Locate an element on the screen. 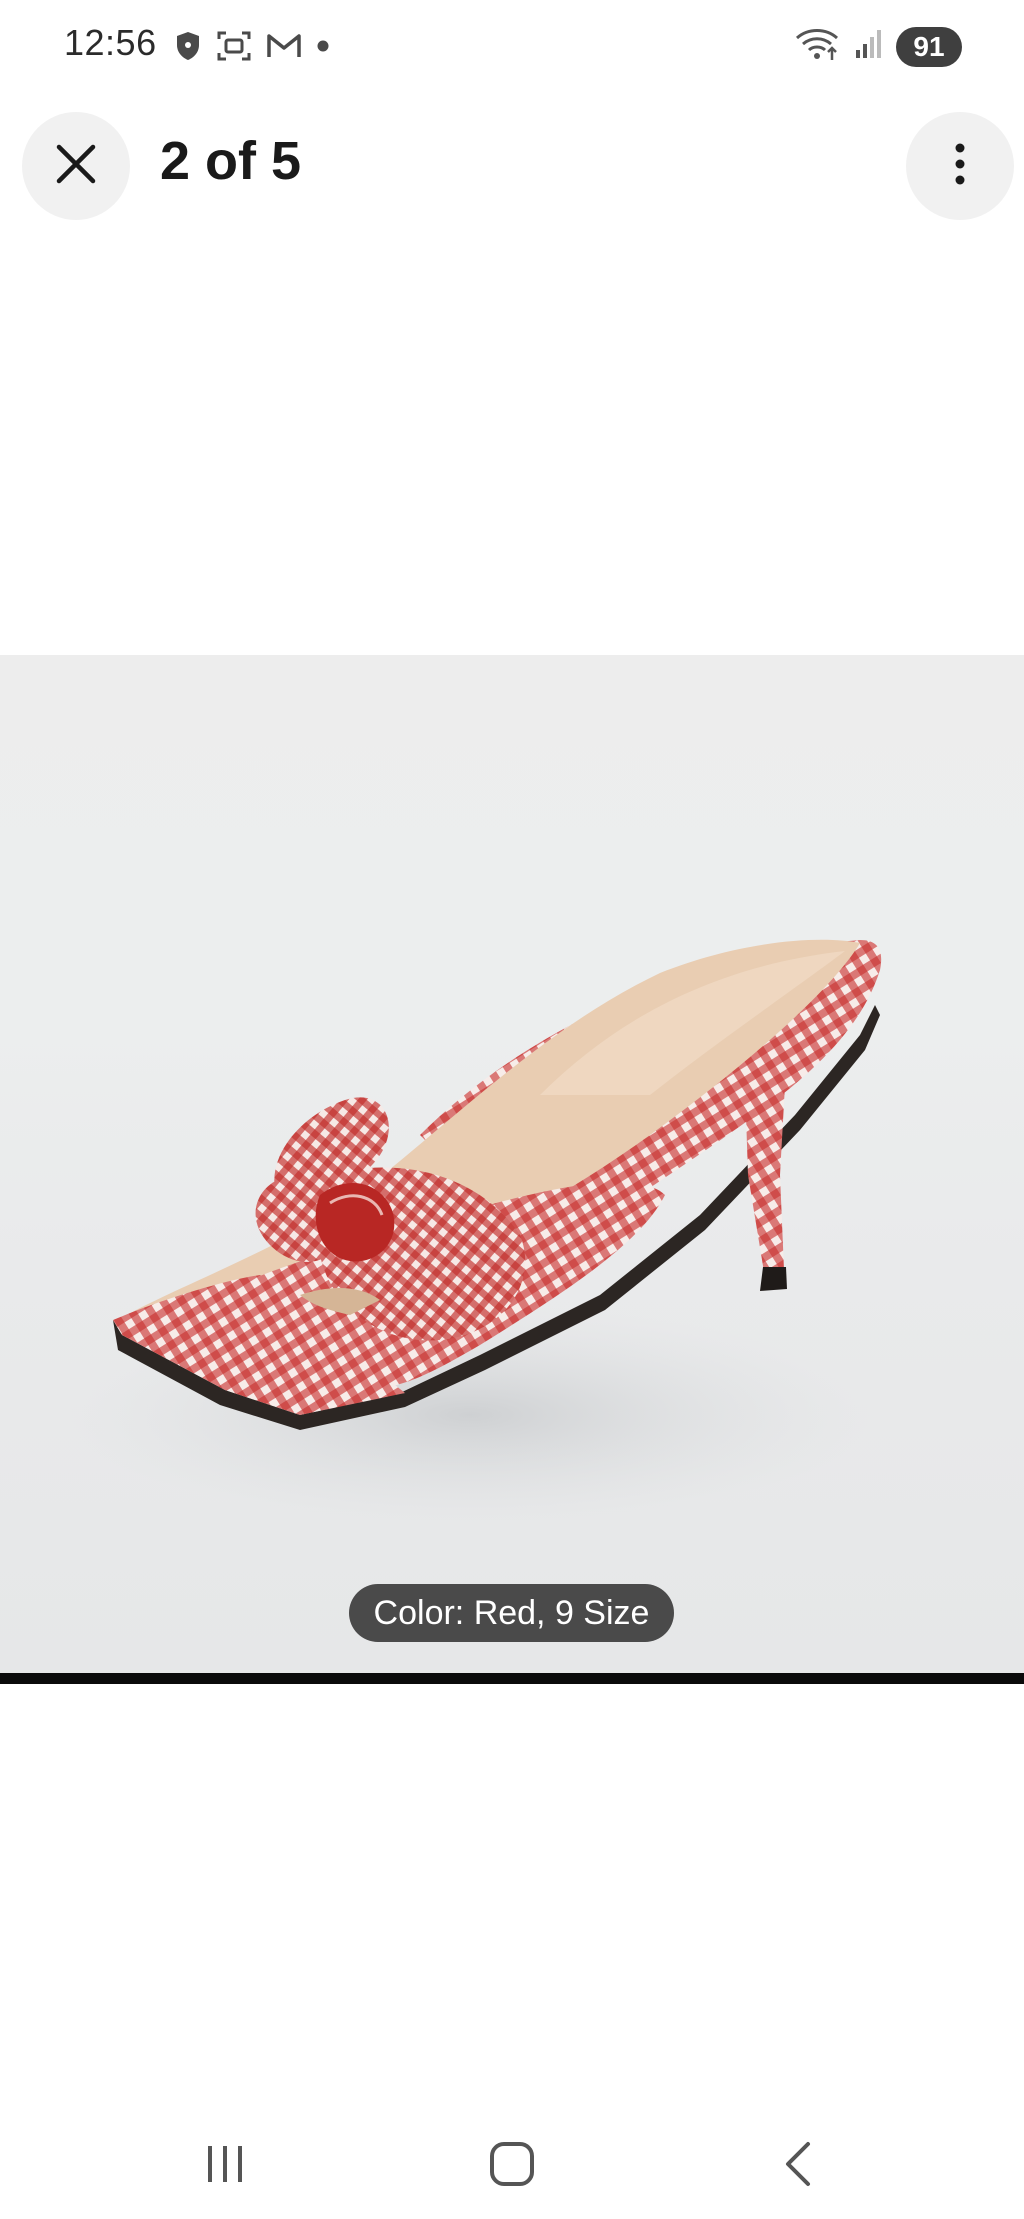  back-button is located at coordinates (798, 2166).